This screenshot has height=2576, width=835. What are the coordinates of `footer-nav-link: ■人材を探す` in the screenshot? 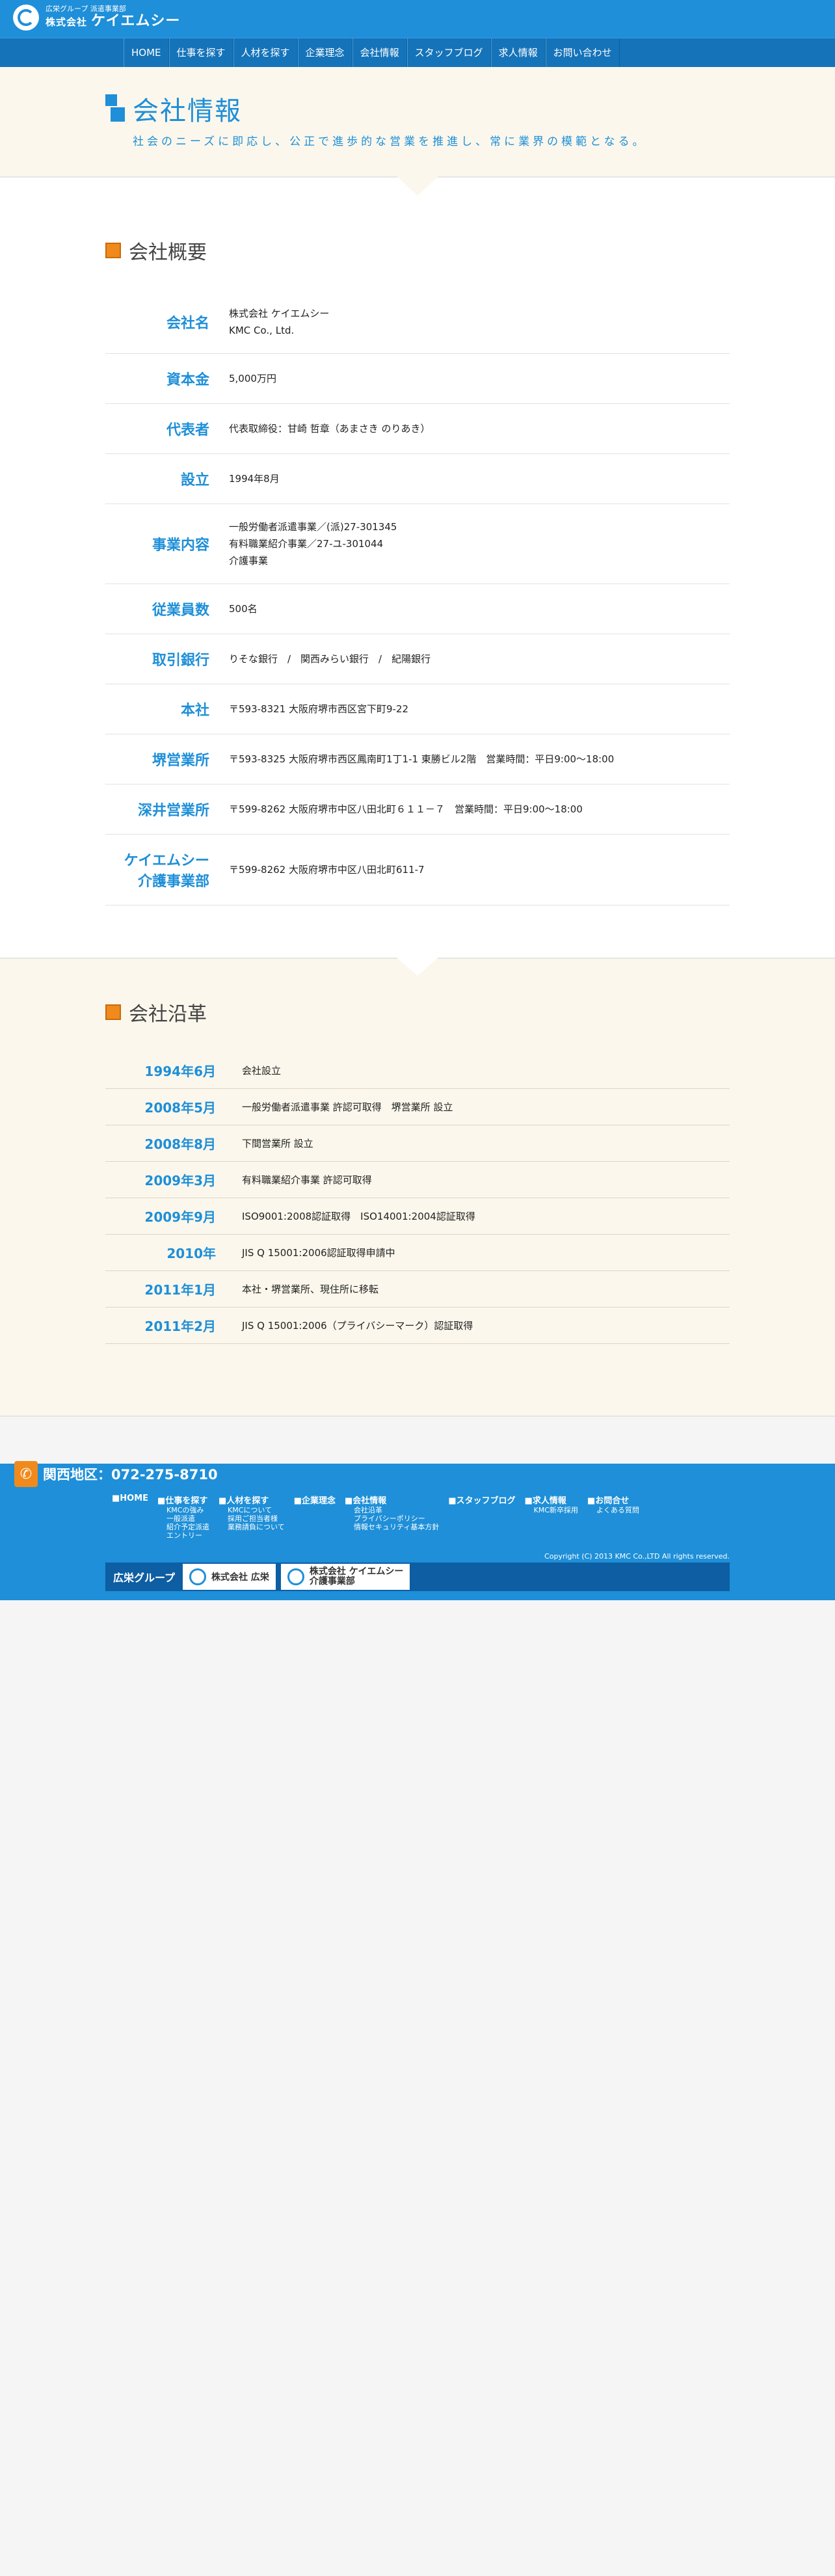 It's located at (252, 1500).